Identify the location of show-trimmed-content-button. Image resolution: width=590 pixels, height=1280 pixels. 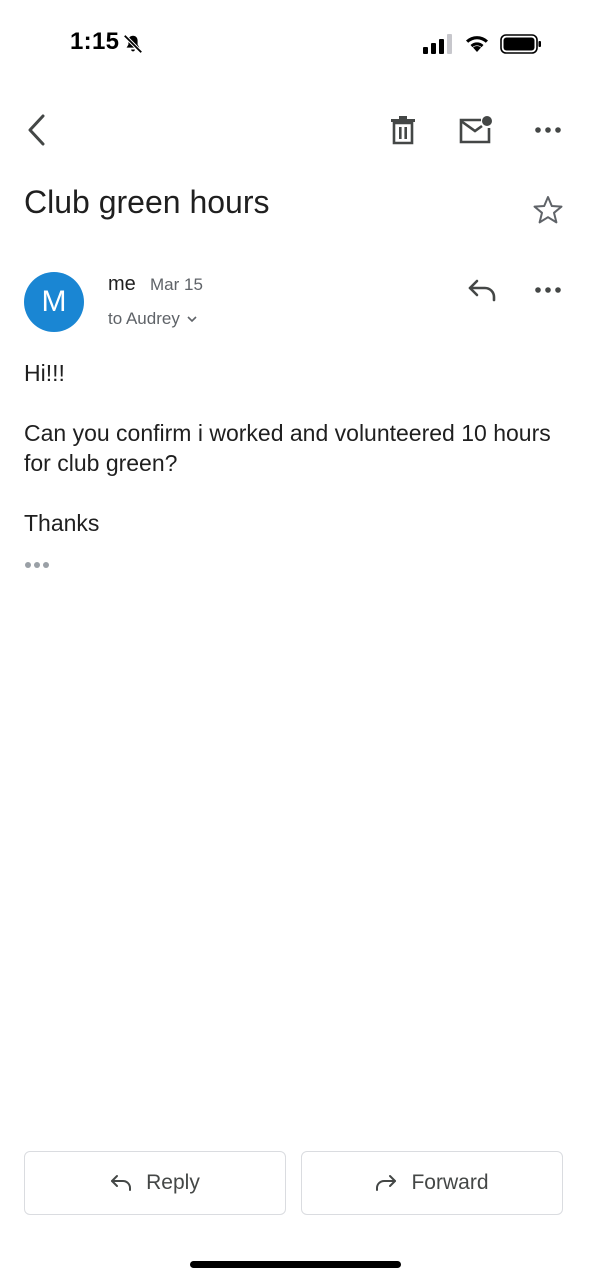
(39, 563).